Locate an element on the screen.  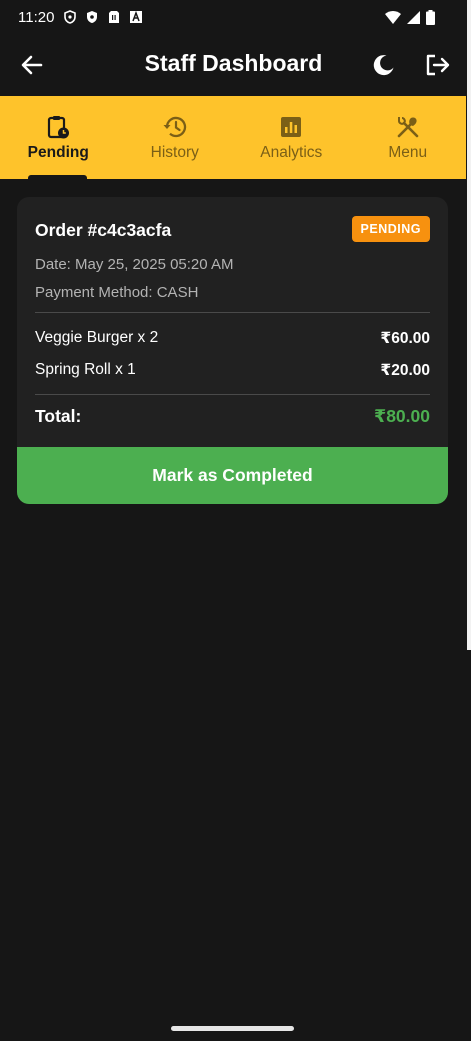
mark-completed-button: Mark as Completed is located at coordinates (232, 475).